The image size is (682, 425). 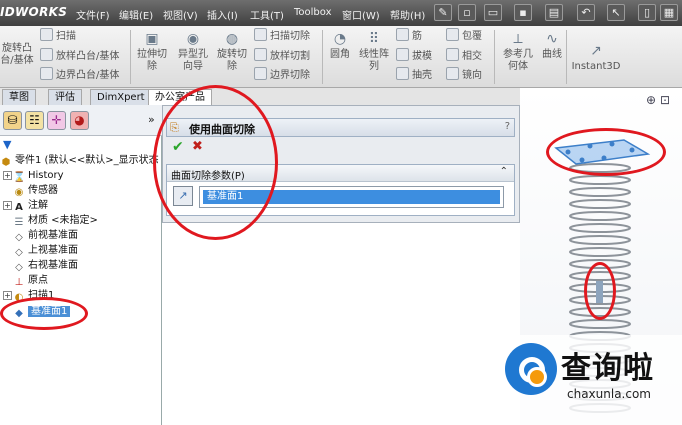 I want to click on menu-tools: 工具(T), so click(x=267, y=14).